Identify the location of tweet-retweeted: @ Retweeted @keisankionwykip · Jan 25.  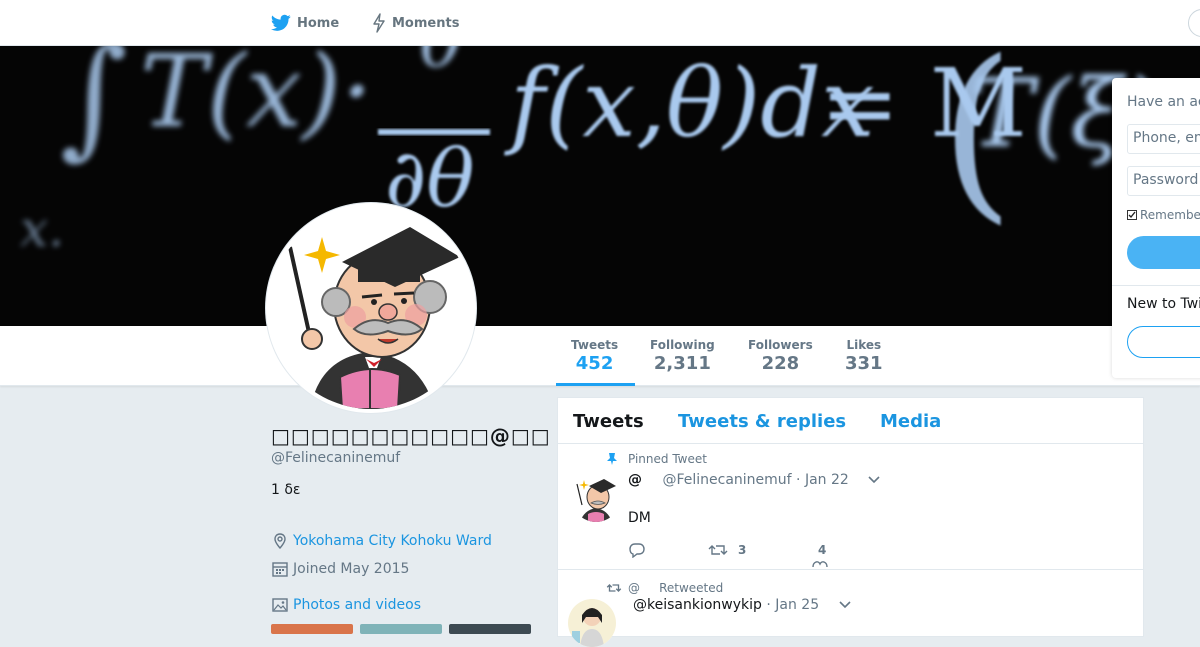
(850, 609).